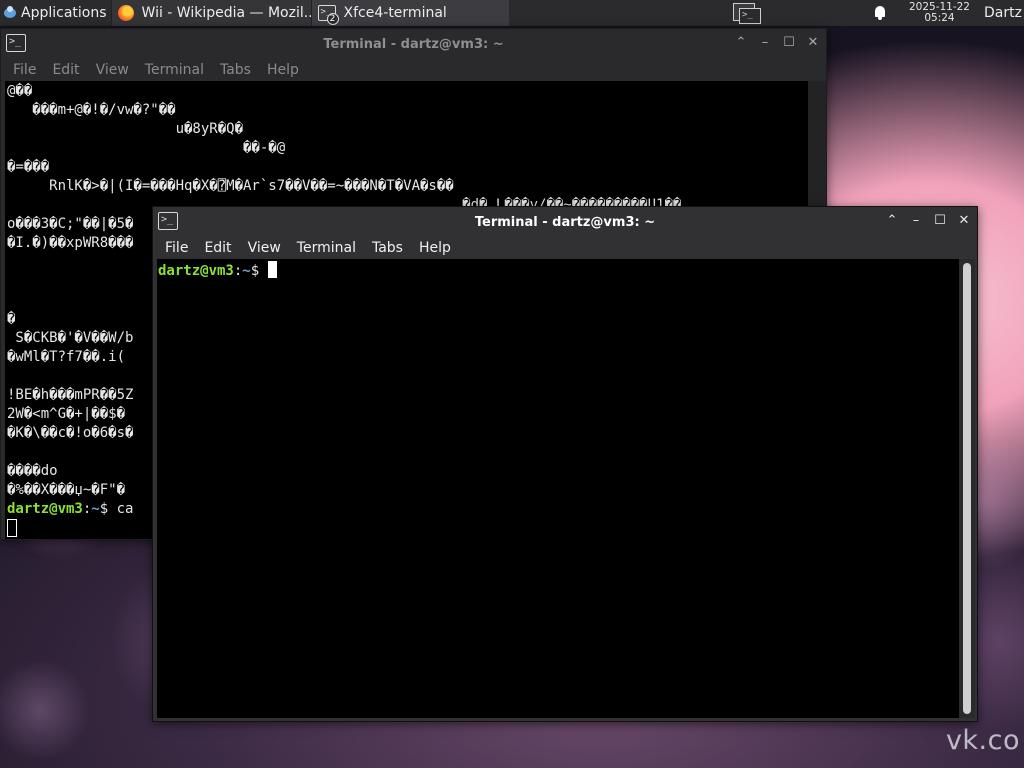  Describe the element at coordinates (10, 13) in the screenshot. I see `xfce-logo-icon` at that location.